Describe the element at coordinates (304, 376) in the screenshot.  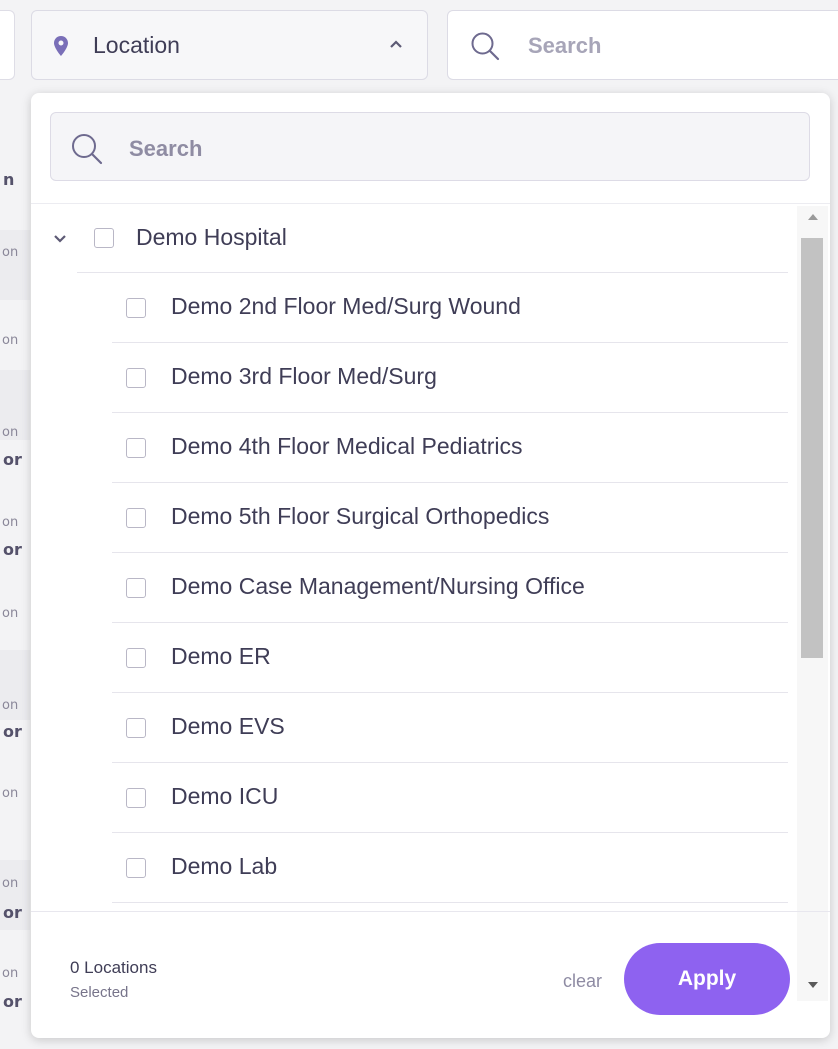
I see `tree-child-label: Demo 3rd Floor Med/Surg` at that location.